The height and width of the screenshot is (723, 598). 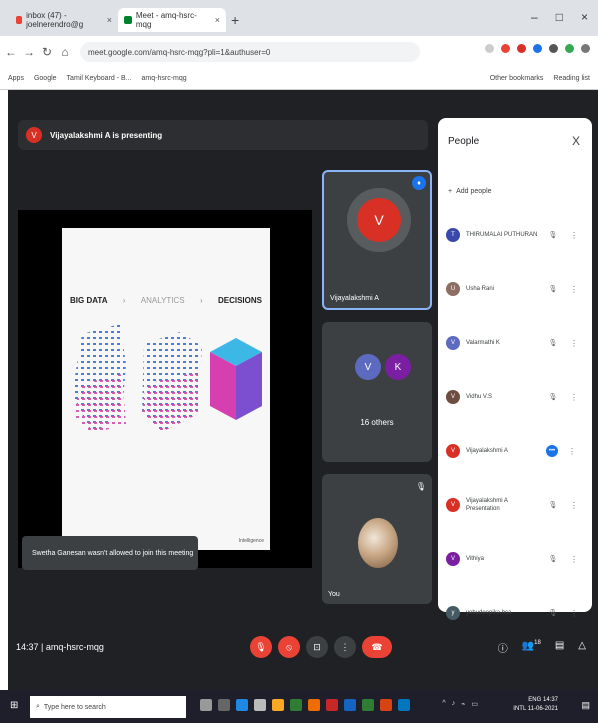 I want to click on profile-avatar, so click(x=569, y=48).